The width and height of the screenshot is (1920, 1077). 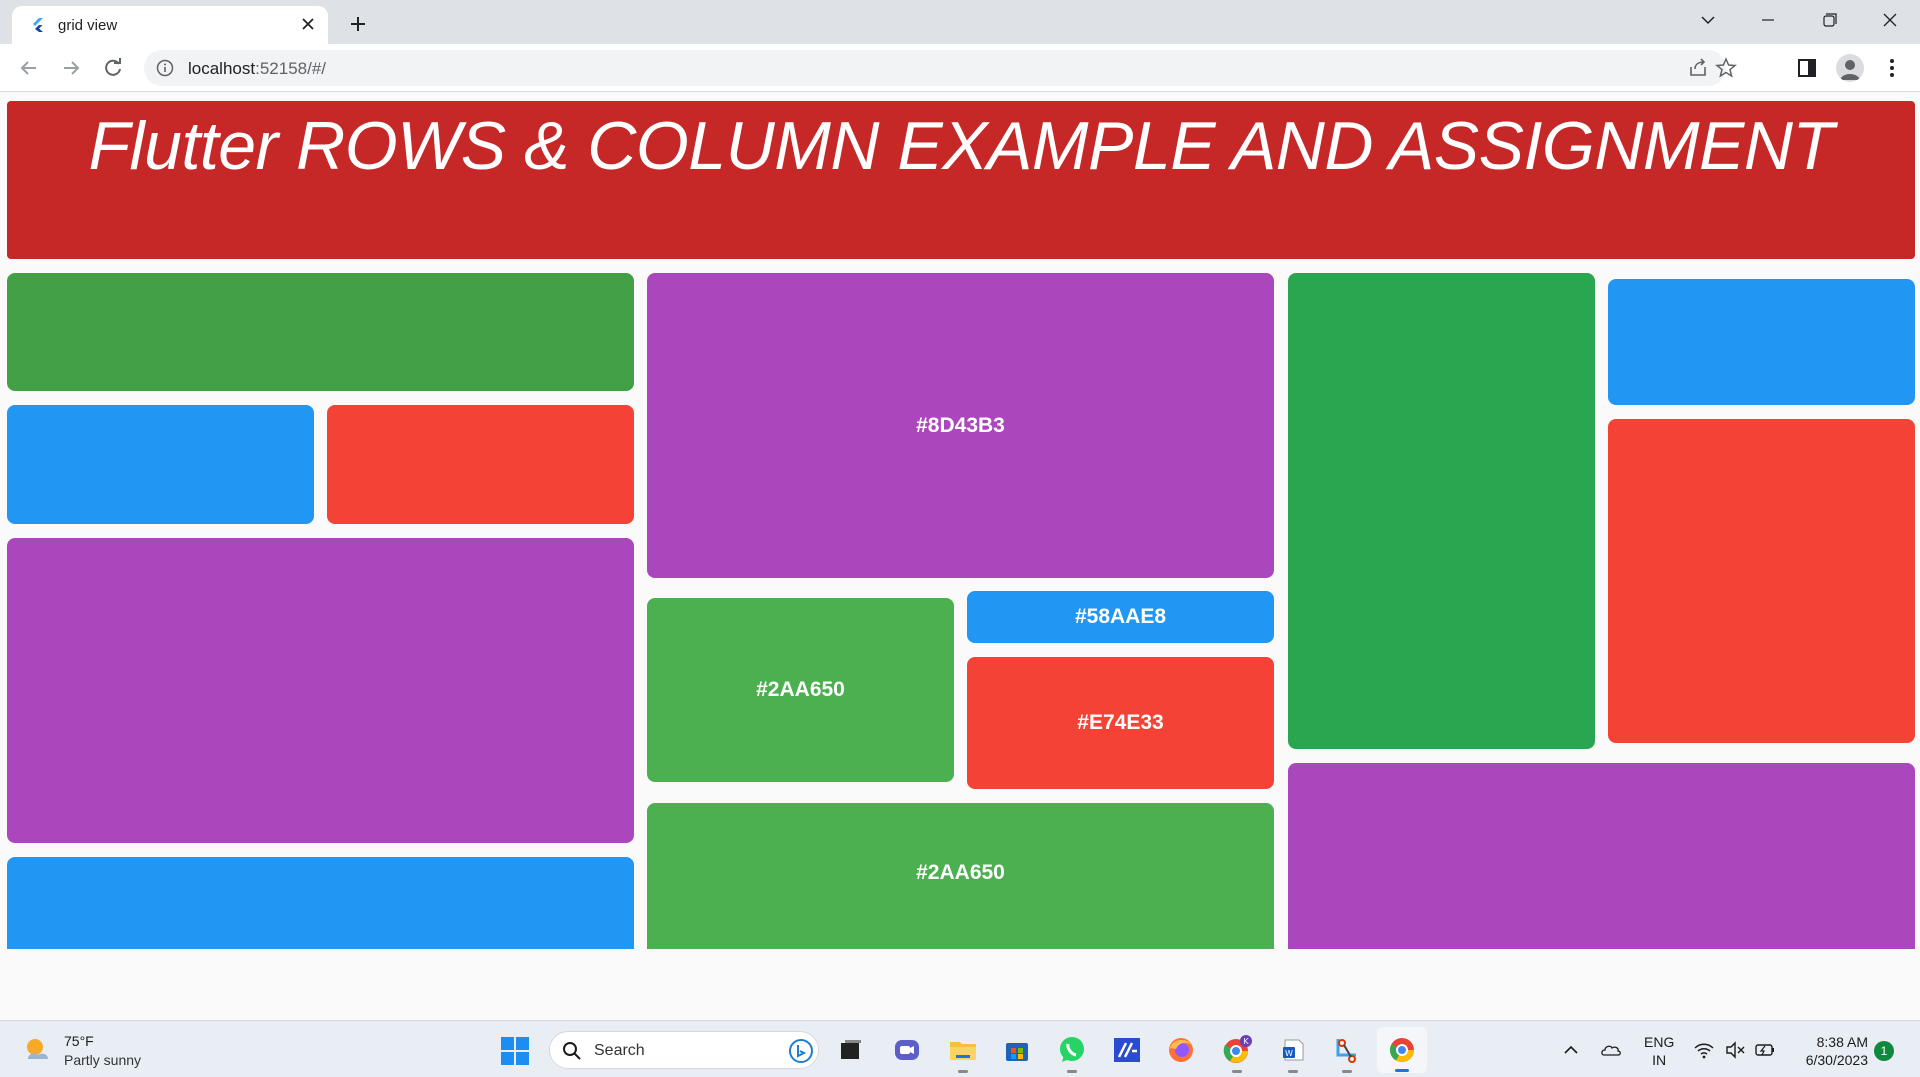 I want to click on snipping-tool-icon, so click(x=1346, y=1051).